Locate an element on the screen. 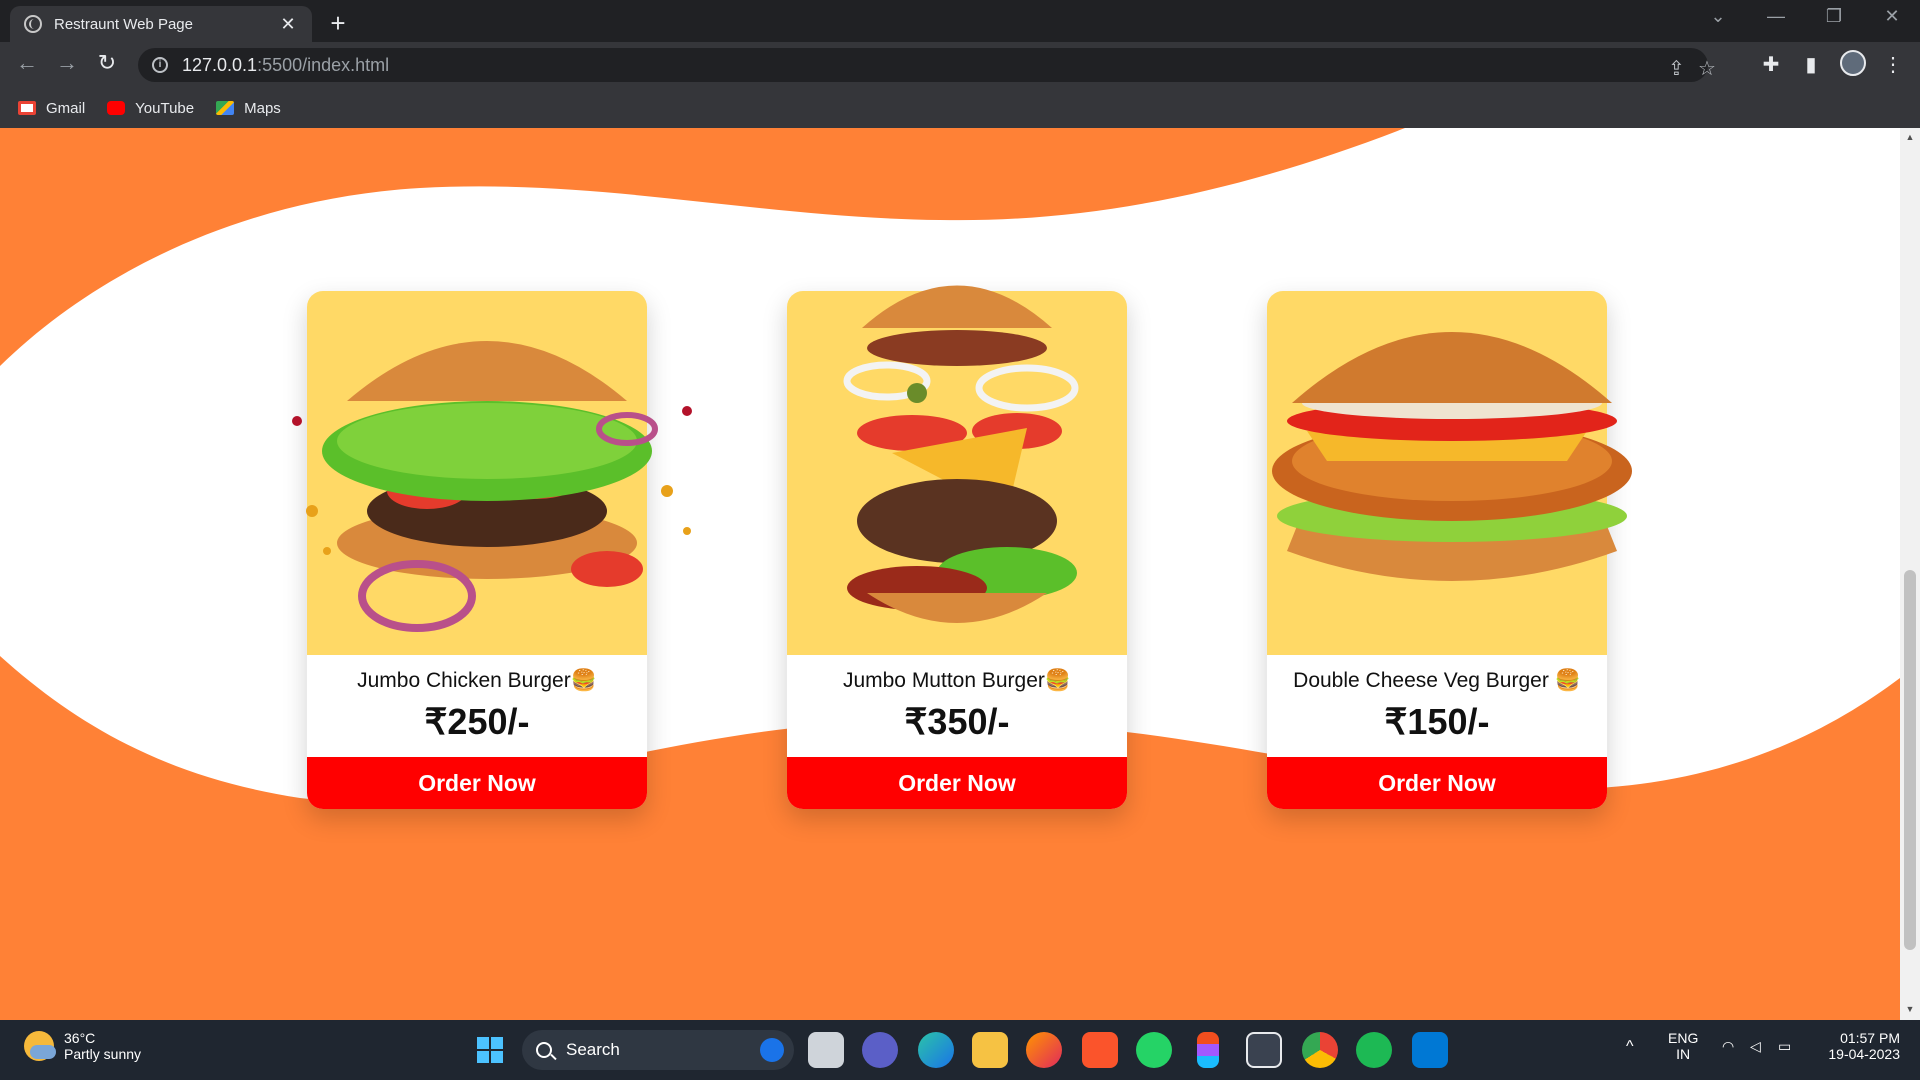  clock-time: 01:57 PM is located at coordinates (1870, 1038).